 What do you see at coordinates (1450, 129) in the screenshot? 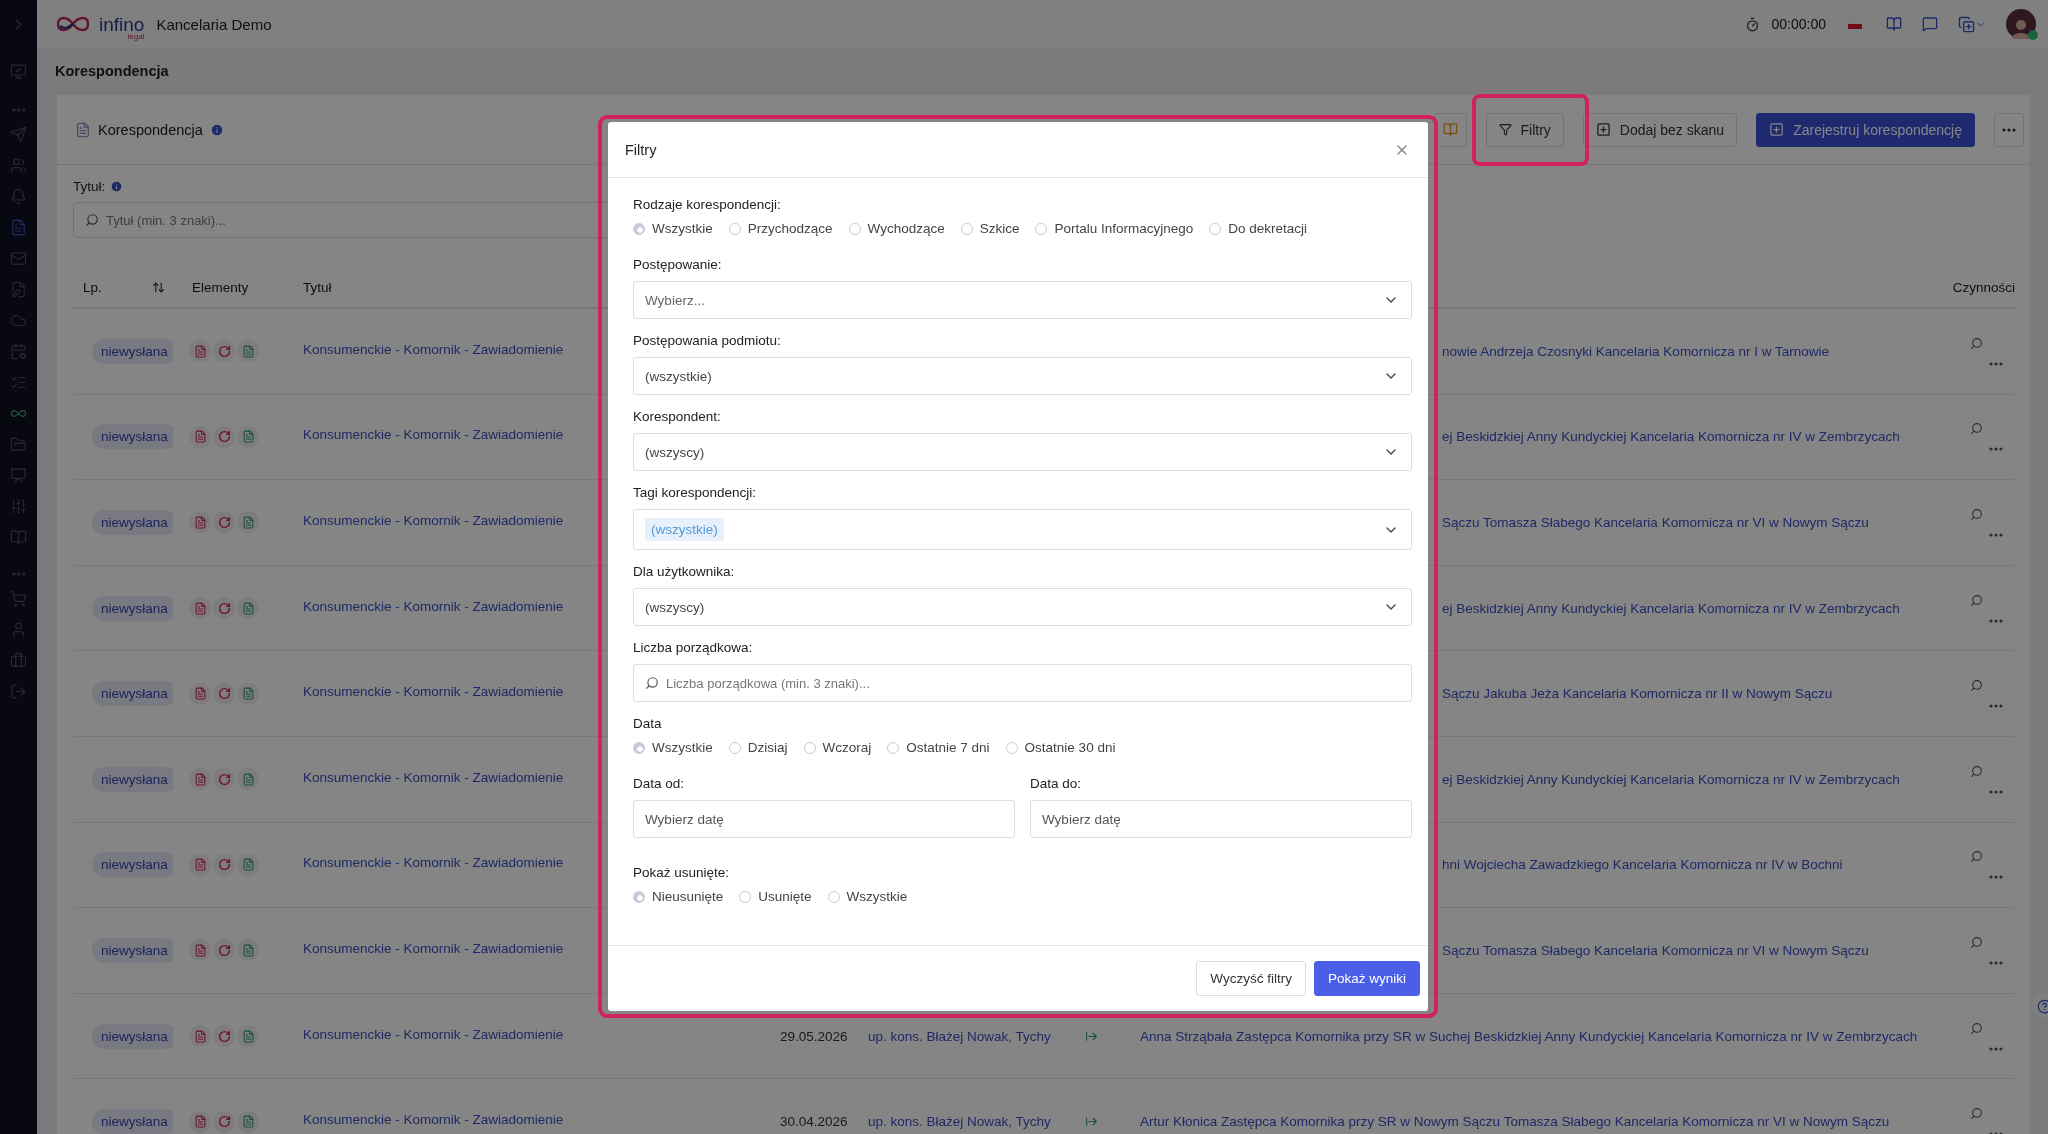
I see `book-button` at bounding box center [1450, 129].